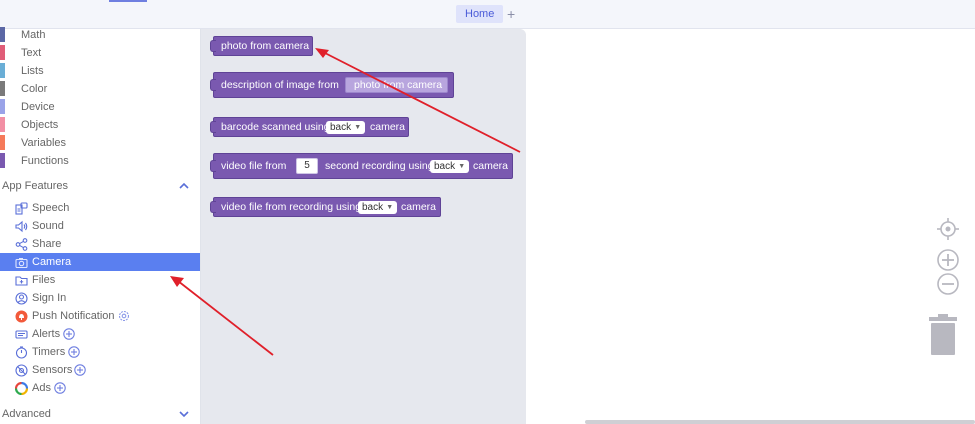 The width and height of the screenshot is (975, 424). Describe the element at coordinates (307, 166) in the screenshot. I see `seconds-input: 5` at that location.